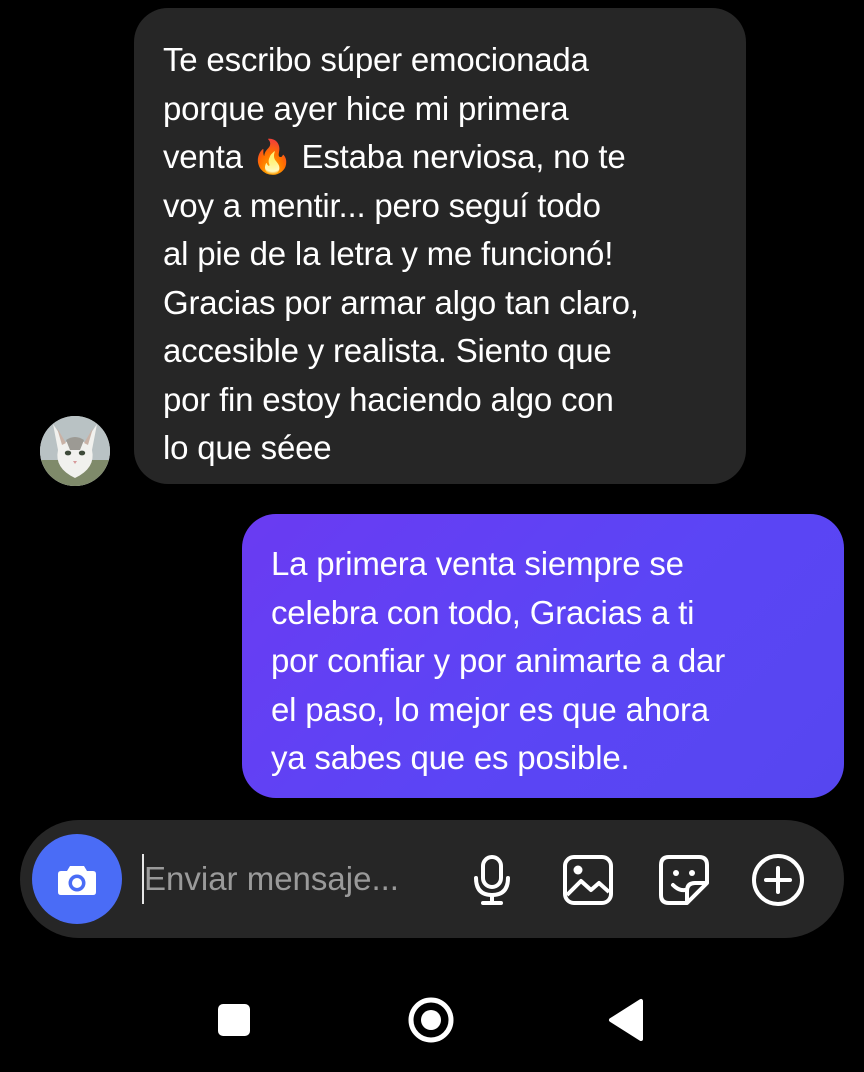 This screenshot has height=1072, width=864. I want to click on recents-square-icon, so click(234, 1020).